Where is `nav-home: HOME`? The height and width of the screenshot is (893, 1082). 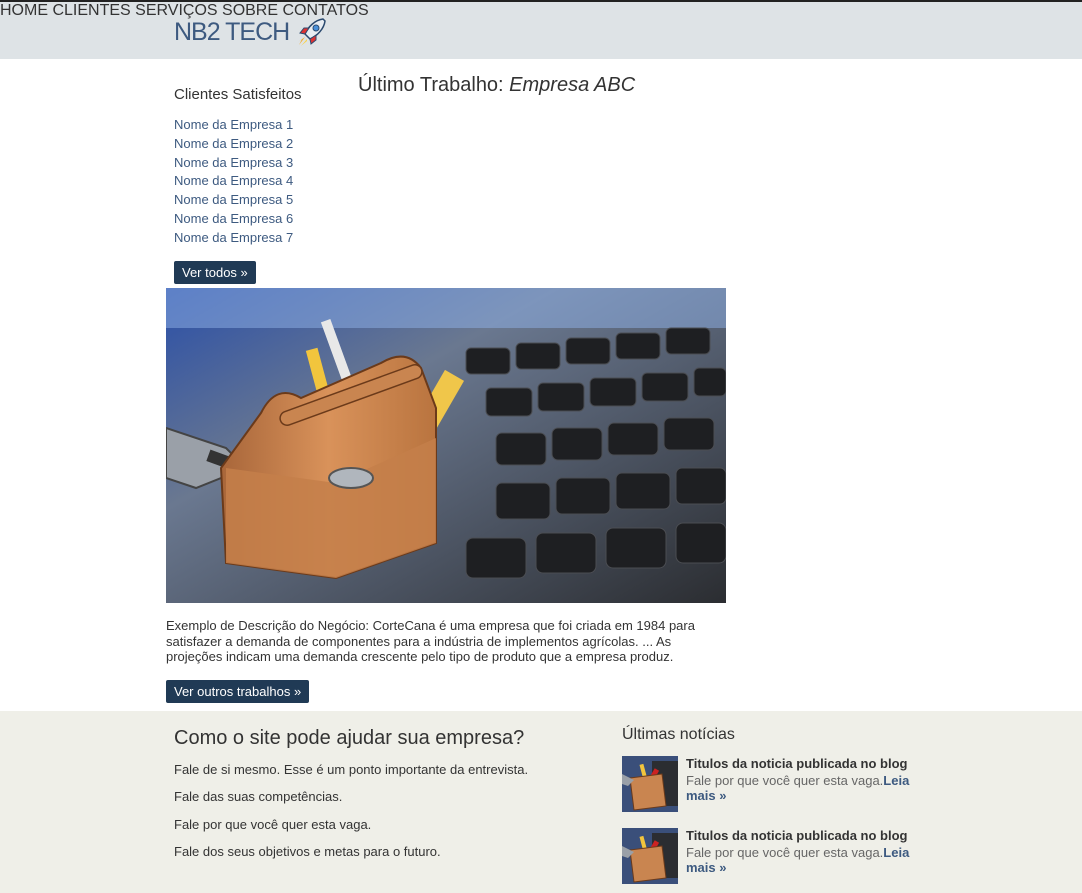
nav-home: HOME is located at coordinates (24, 10).